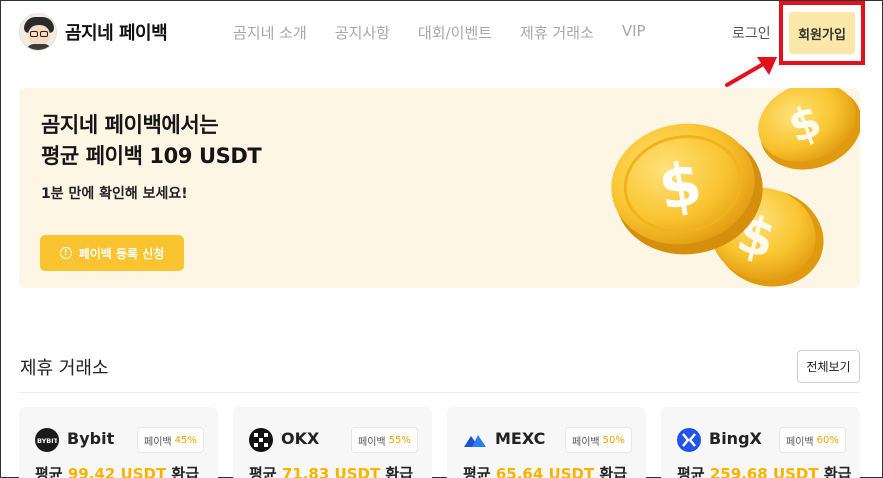 Image resolution: width=883 pixels, height=478 pixels. What do you see at coordinates (812, 440) in the screenshot?
I see `payback-rate-badge: 페이백 60%` at bounding box center [812, 440].